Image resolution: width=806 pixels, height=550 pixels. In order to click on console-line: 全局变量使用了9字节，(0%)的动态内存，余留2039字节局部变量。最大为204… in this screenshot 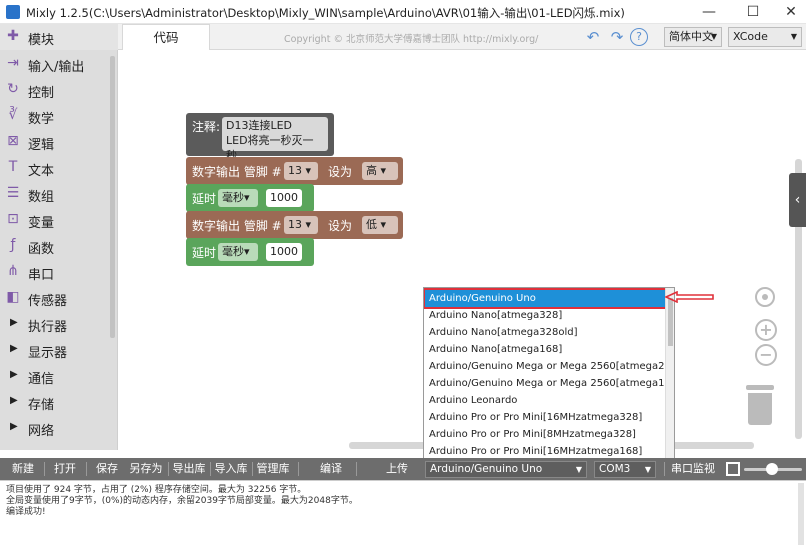, I will do `click(182, 501)`.